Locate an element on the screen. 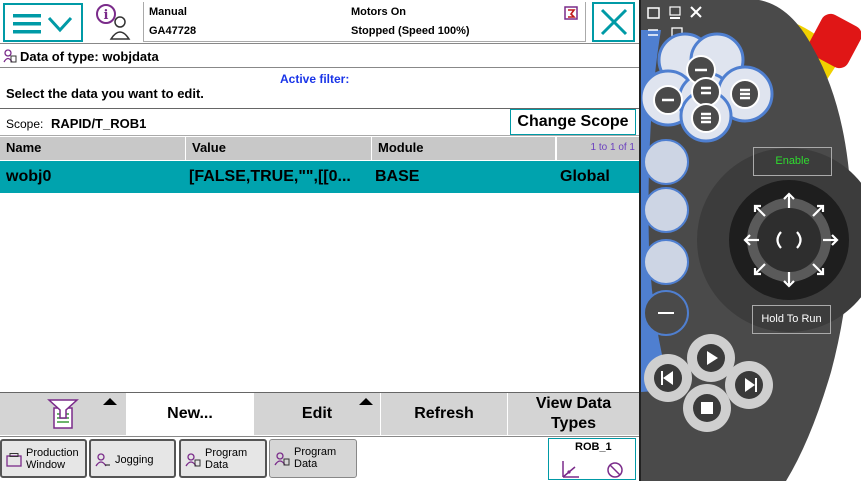 Image resolution: width=861 pixels, height=481 pixels. row-count: 1 to 1 of 1 is located at coordinates (597, 148).